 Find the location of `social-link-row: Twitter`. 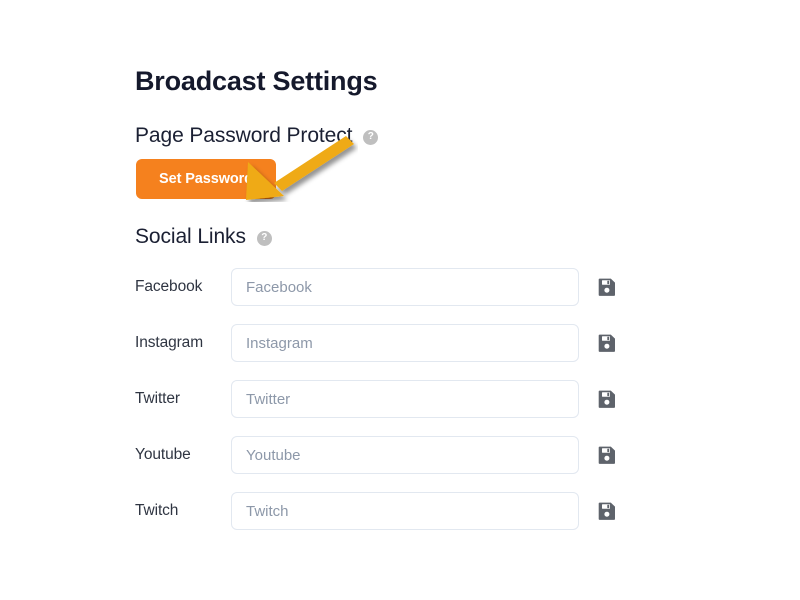

social-link-row: Twitter is located at coordinates (380, 399).